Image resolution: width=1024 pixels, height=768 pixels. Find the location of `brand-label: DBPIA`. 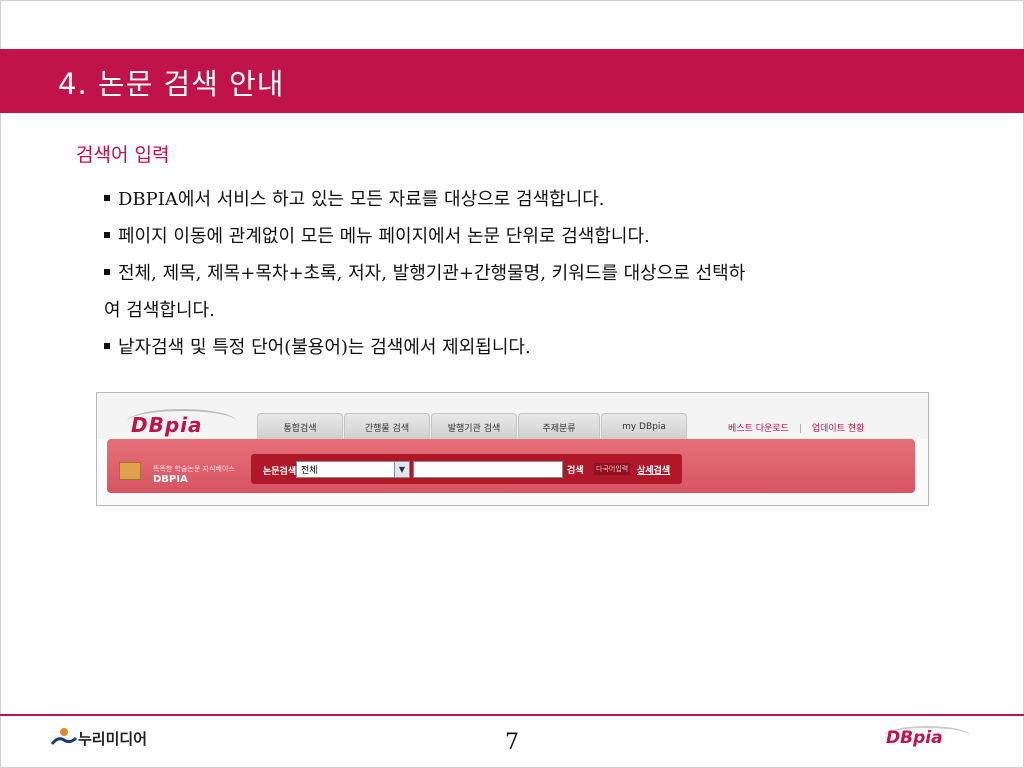

brand-label: DBPIA is located at coordinates (170, 479).